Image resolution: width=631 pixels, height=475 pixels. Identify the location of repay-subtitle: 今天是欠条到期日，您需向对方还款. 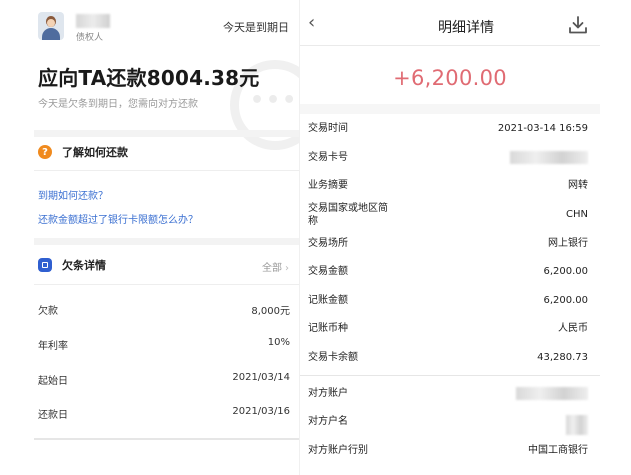
(118, 104).